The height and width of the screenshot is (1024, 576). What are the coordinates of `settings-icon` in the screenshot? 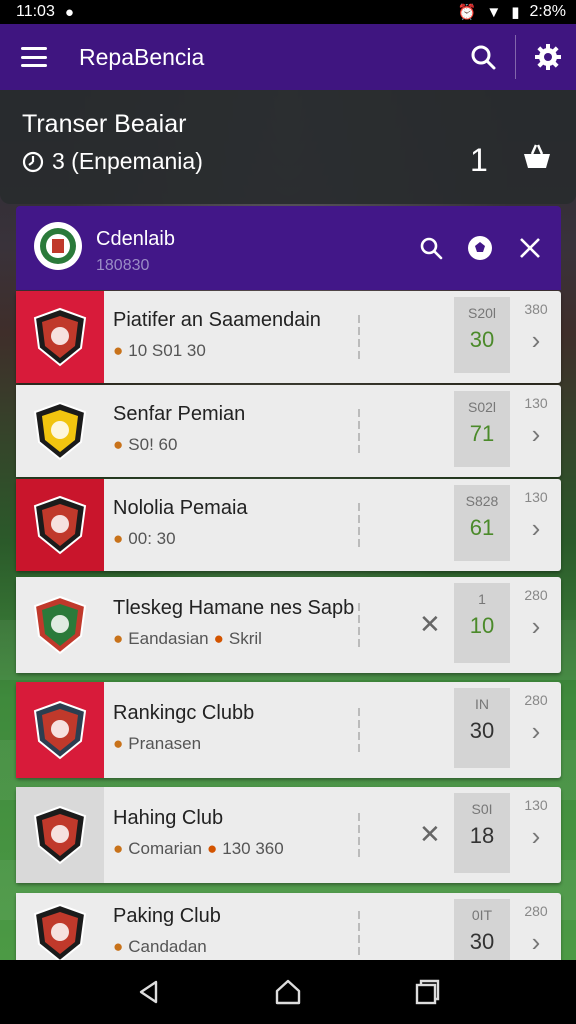 It's located at (548, 57).